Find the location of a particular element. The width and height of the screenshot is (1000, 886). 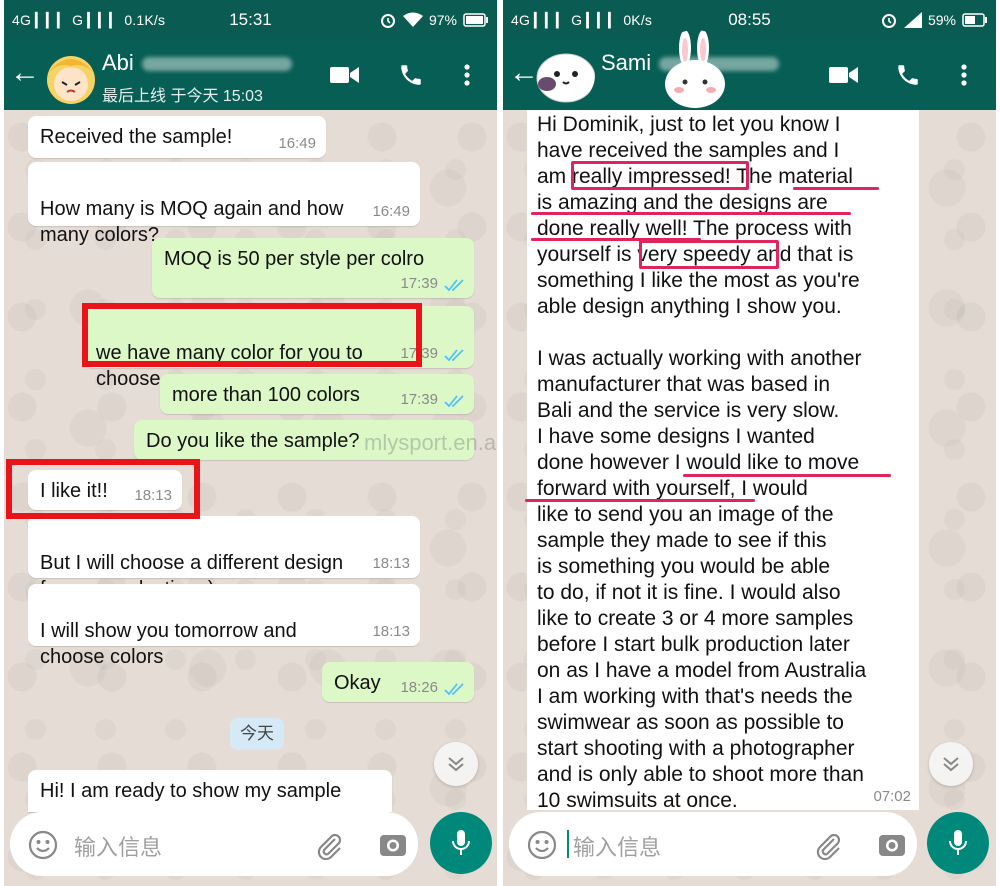

chat-header: ← Sami is located at coordinates (749, 70).